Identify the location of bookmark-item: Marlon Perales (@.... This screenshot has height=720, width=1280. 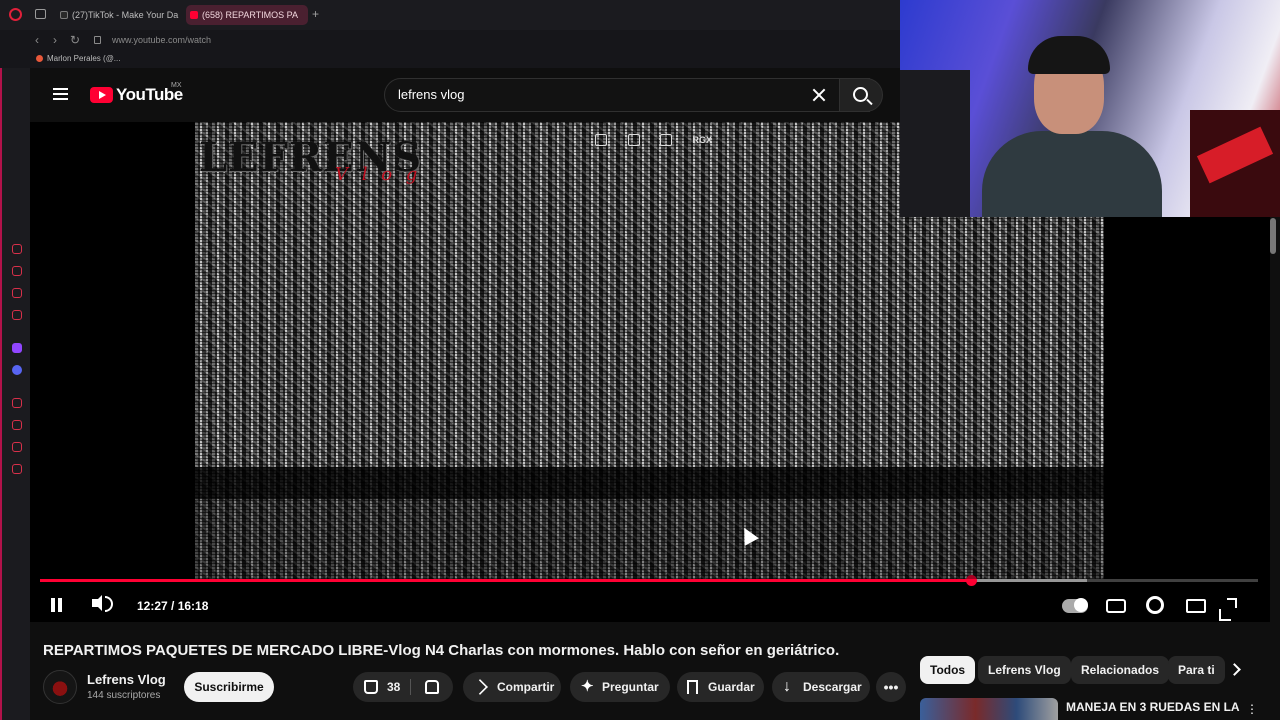
(78, 58).